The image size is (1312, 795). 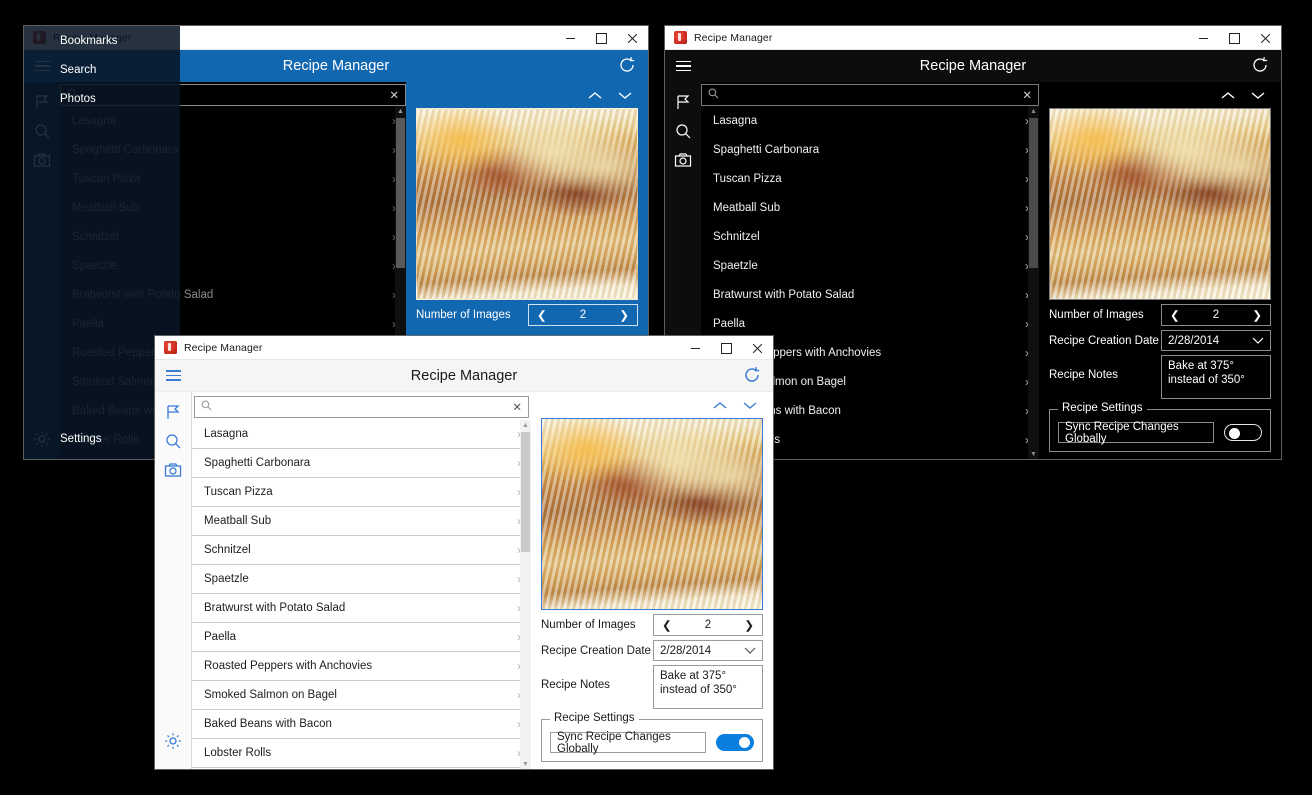 I want to click on settings-gear-icon, so click(x=173, y=740).